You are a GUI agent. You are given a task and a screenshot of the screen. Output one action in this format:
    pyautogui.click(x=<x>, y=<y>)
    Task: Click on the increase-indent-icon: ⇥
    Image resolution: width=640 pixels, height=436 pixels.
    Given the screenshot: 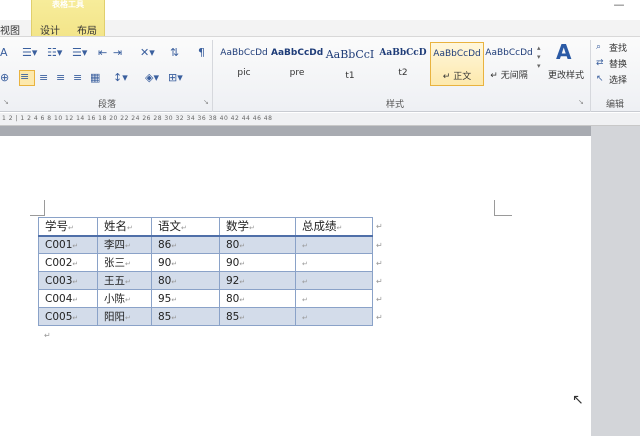 What is the action you would take?
    pyautogui.click(x=117, y=53)
    